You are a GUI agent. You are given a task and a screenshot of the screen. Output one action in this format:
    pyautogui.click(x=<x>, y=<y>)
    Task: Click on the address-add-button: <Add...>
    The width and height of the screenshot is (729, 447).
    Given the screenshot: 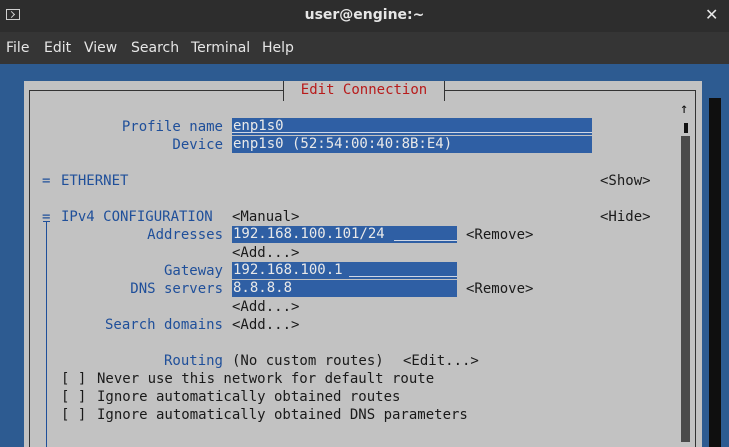 What is the action you would take?
    pyautogui.click(x=265, y=253)
    